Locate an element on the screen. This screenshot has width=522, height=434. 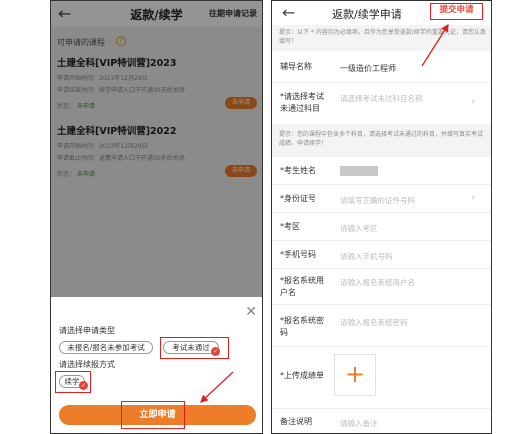
form-row-tutor: 辅导名称 一级造价工程师 is located at coordinates (381, 67).